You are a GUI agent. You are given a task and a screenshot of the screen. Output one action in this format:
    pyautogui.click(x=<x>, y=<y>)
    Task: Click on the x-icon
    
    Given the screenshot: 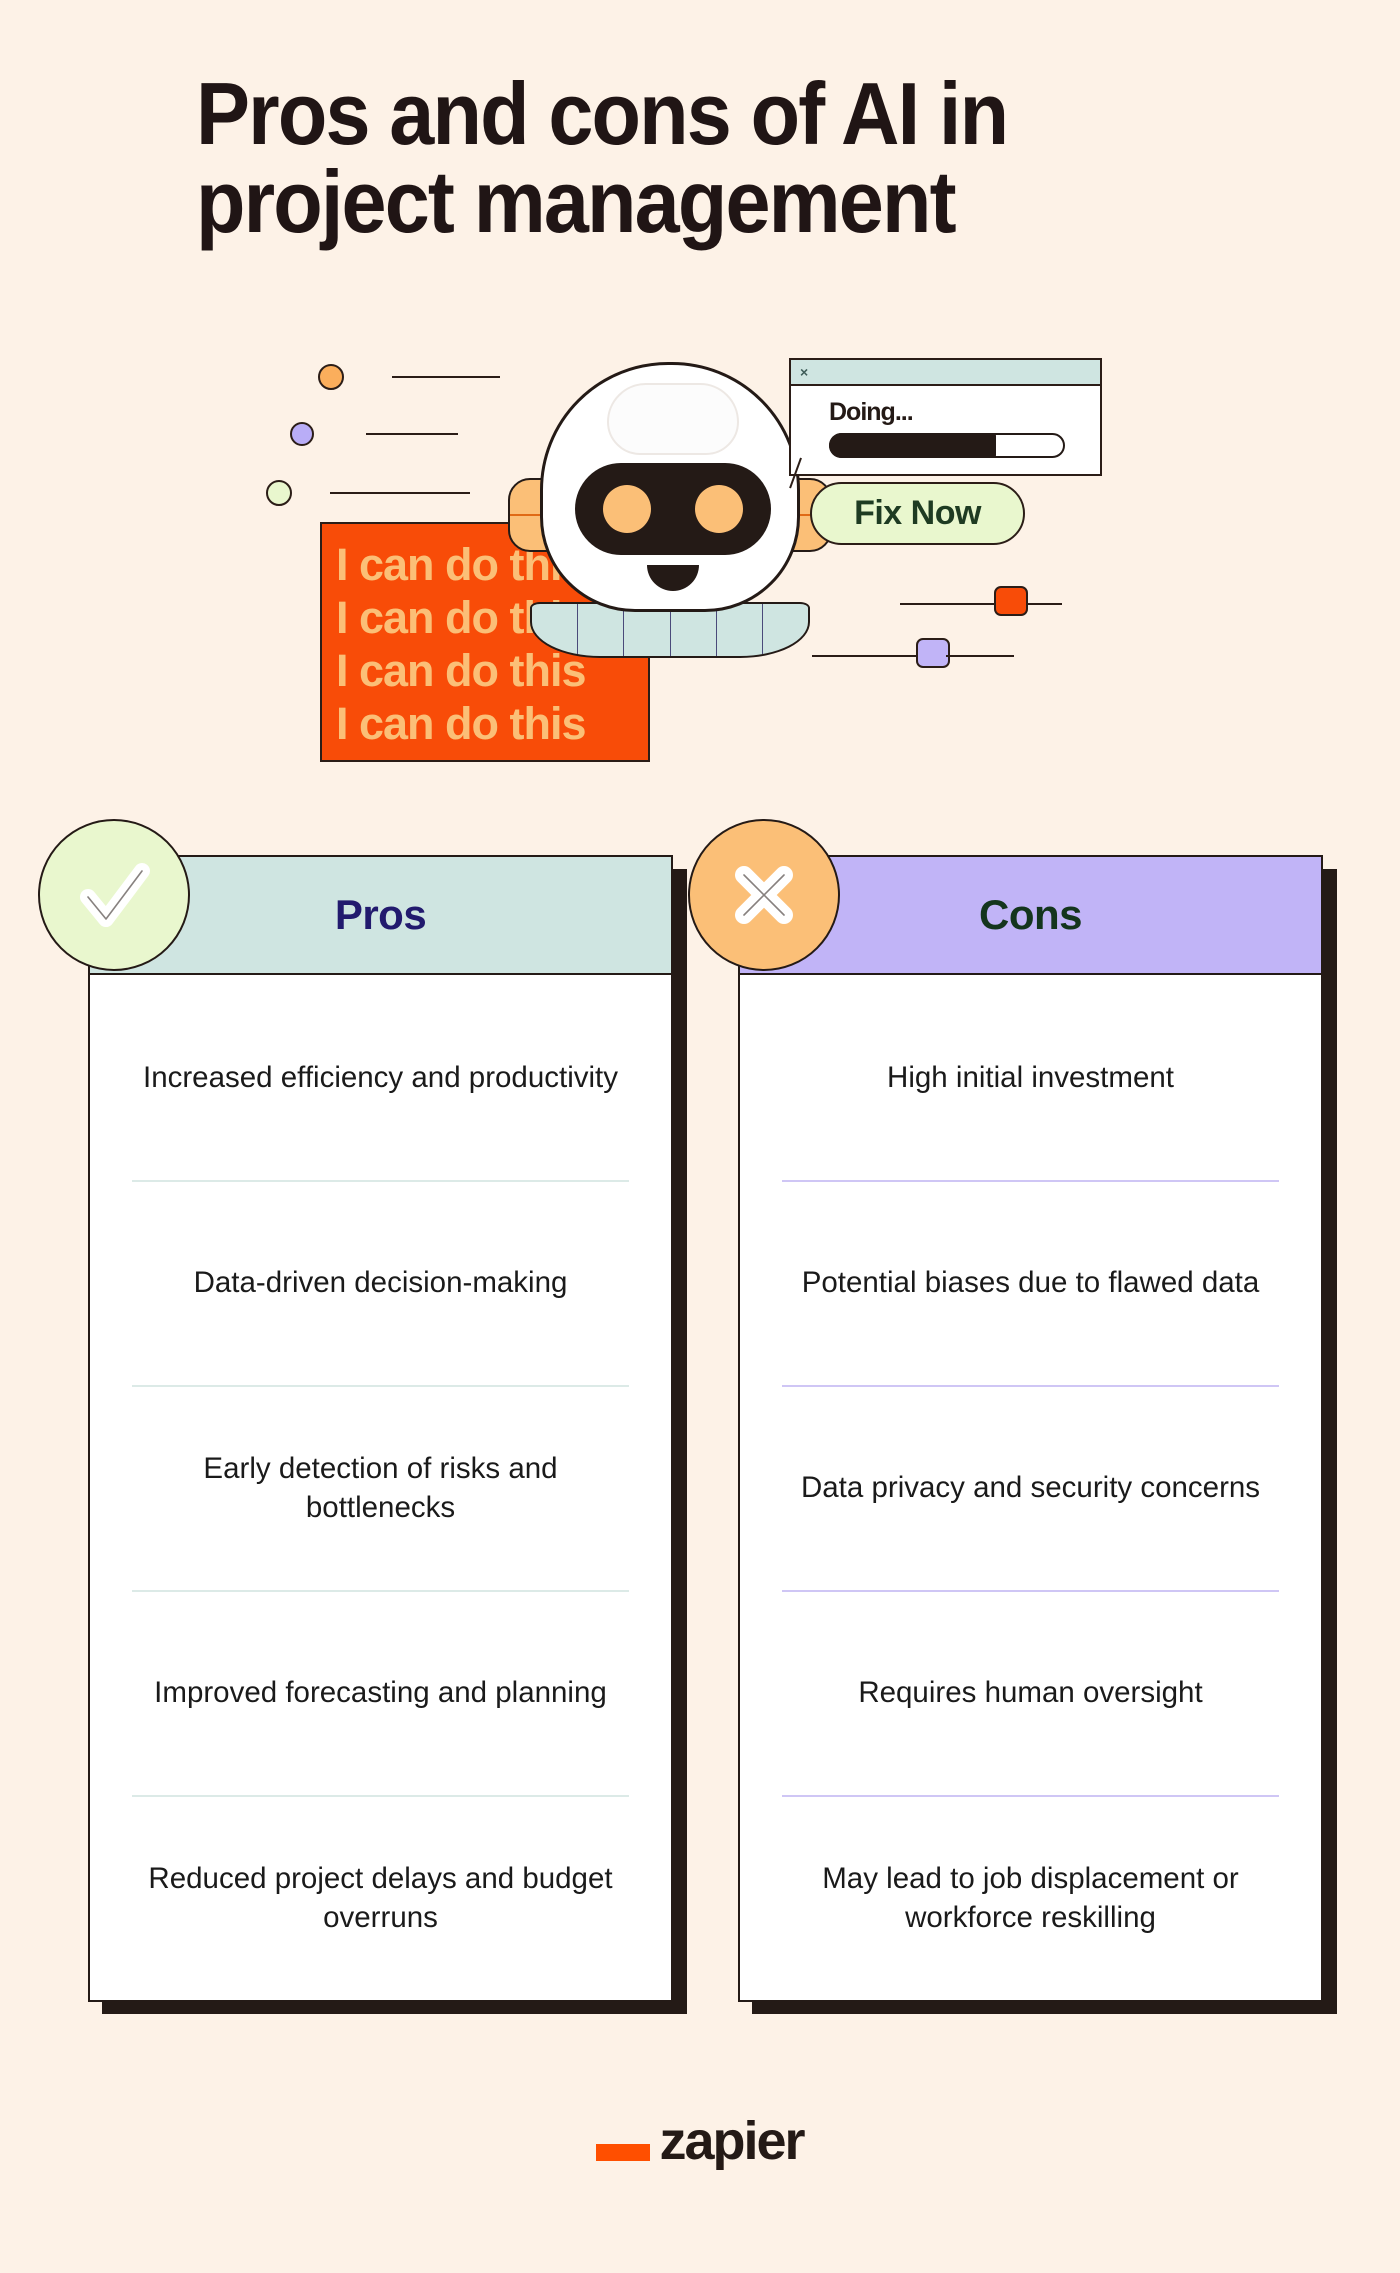 What is the action you would take?
    pyautogui.click(x=764, y=895)
    